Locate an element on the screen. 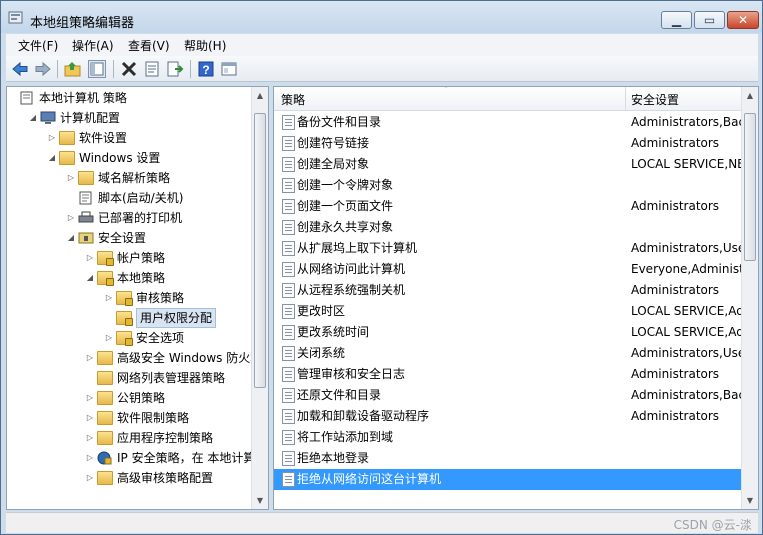  policy-row: 拒绝本地登录 is located at coordinates (508, 458).